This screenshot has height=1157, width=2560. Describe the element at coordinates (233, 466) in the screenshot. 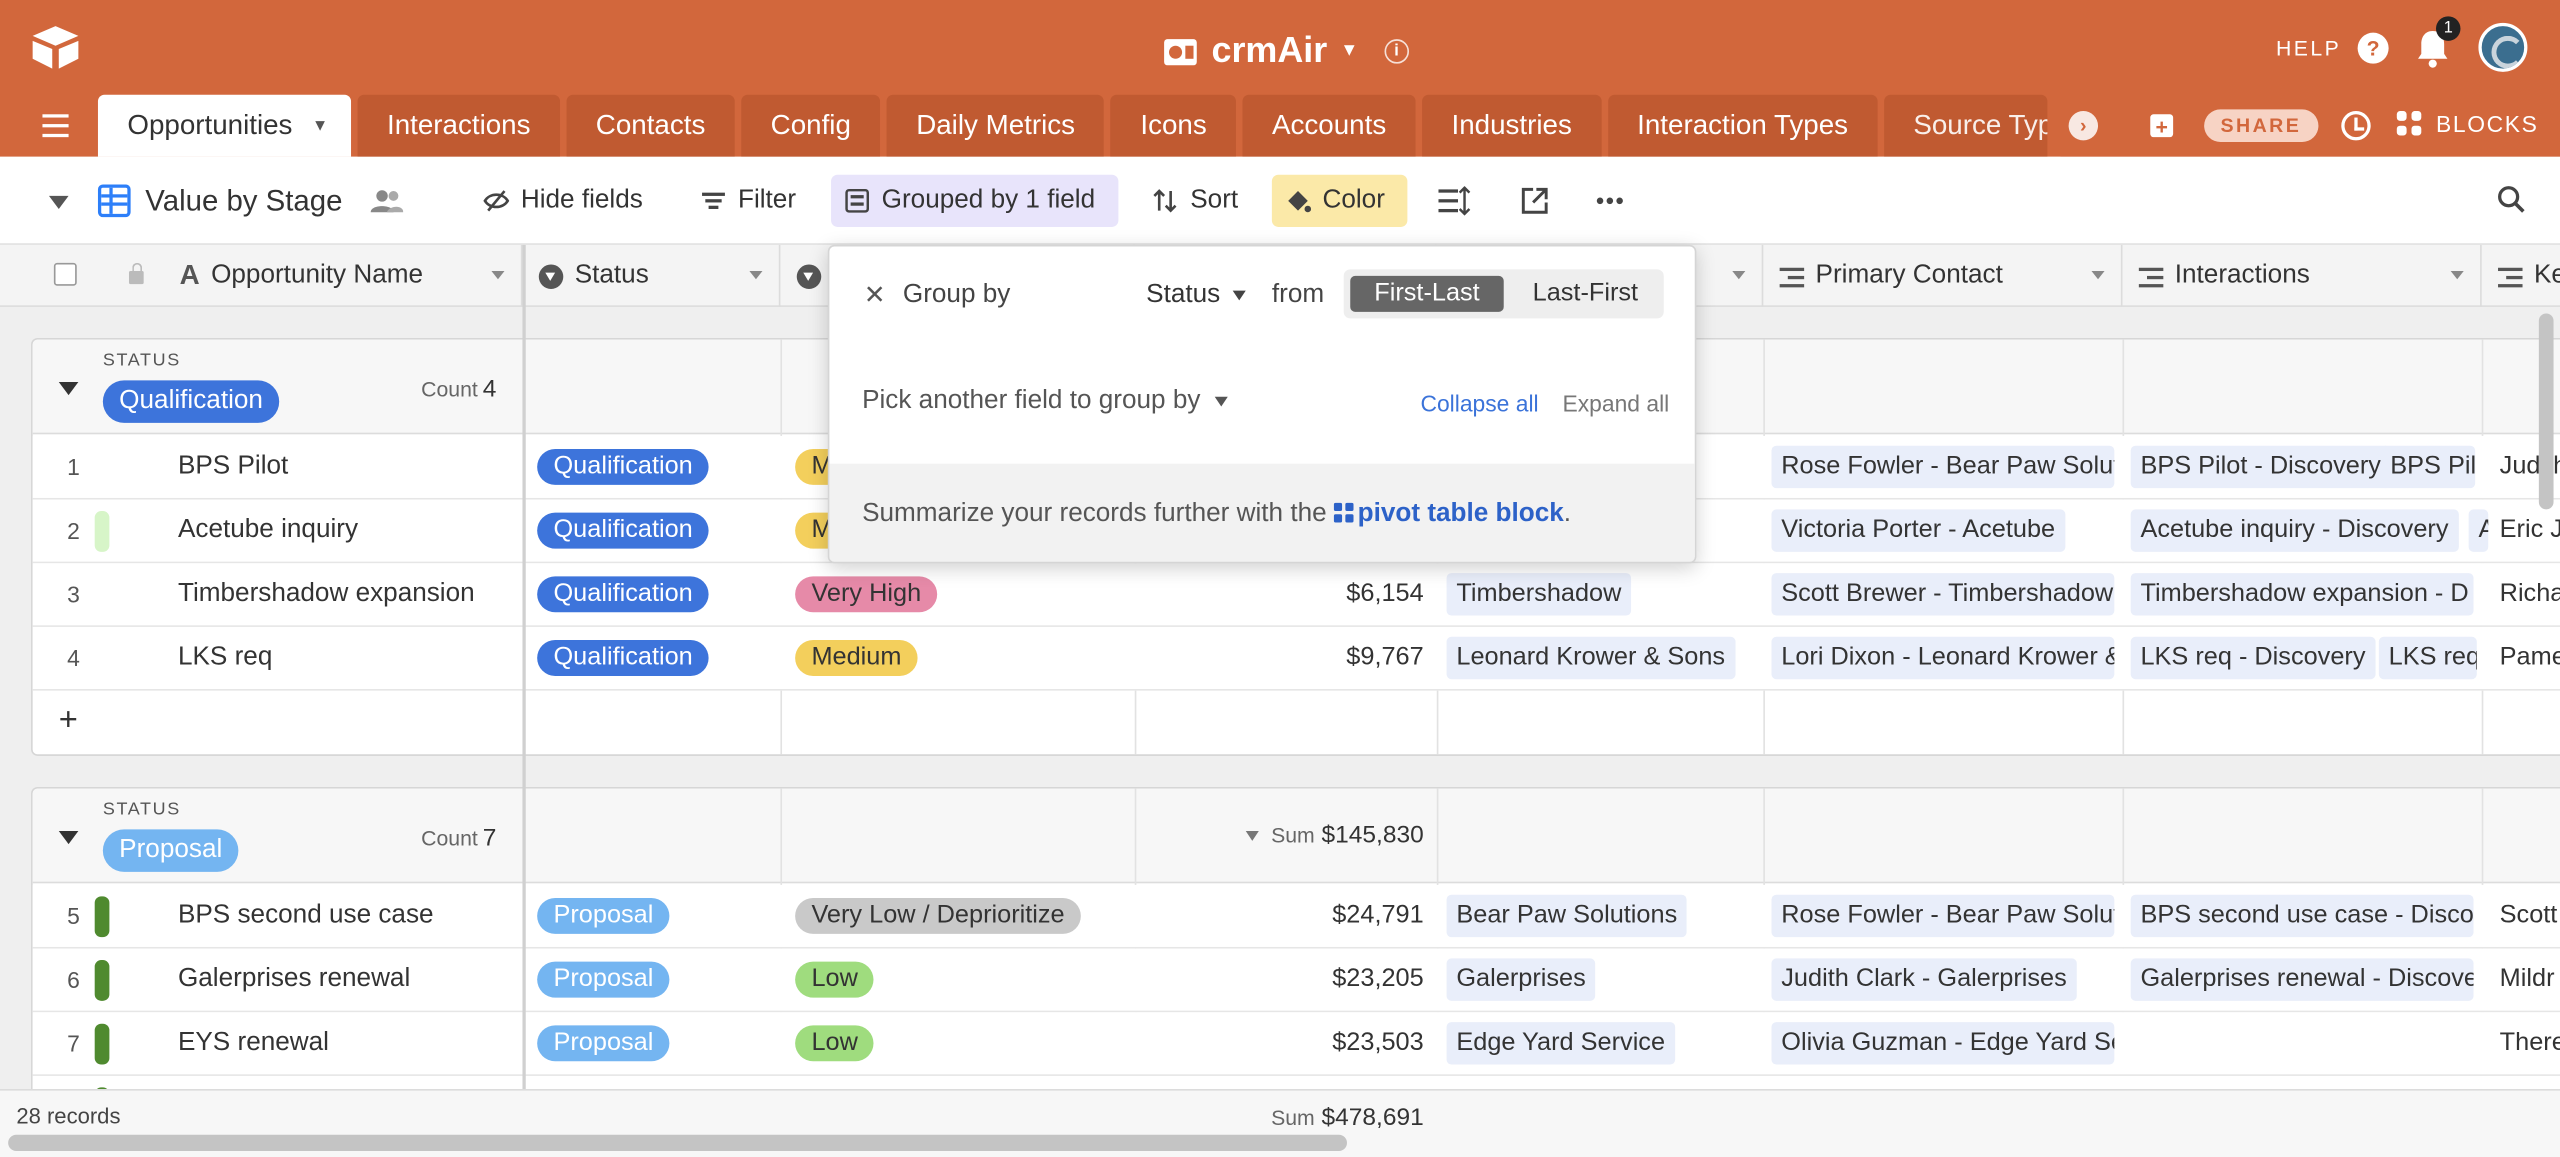

I see `opportunity-name-cell: BPS Pilot` at that location.